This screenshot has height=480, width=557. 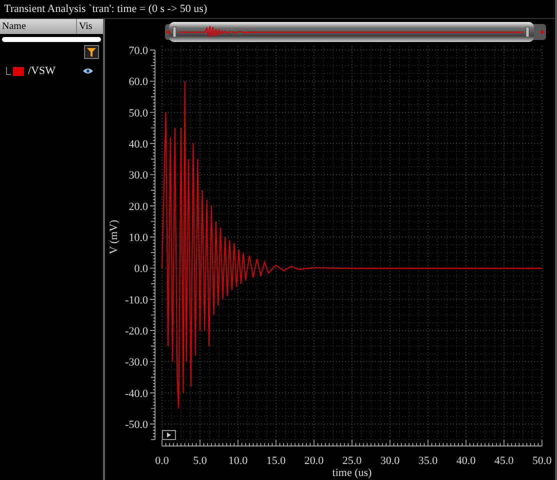 I want to click on y-tick-label: 30.0, so click(x=138, y=176).